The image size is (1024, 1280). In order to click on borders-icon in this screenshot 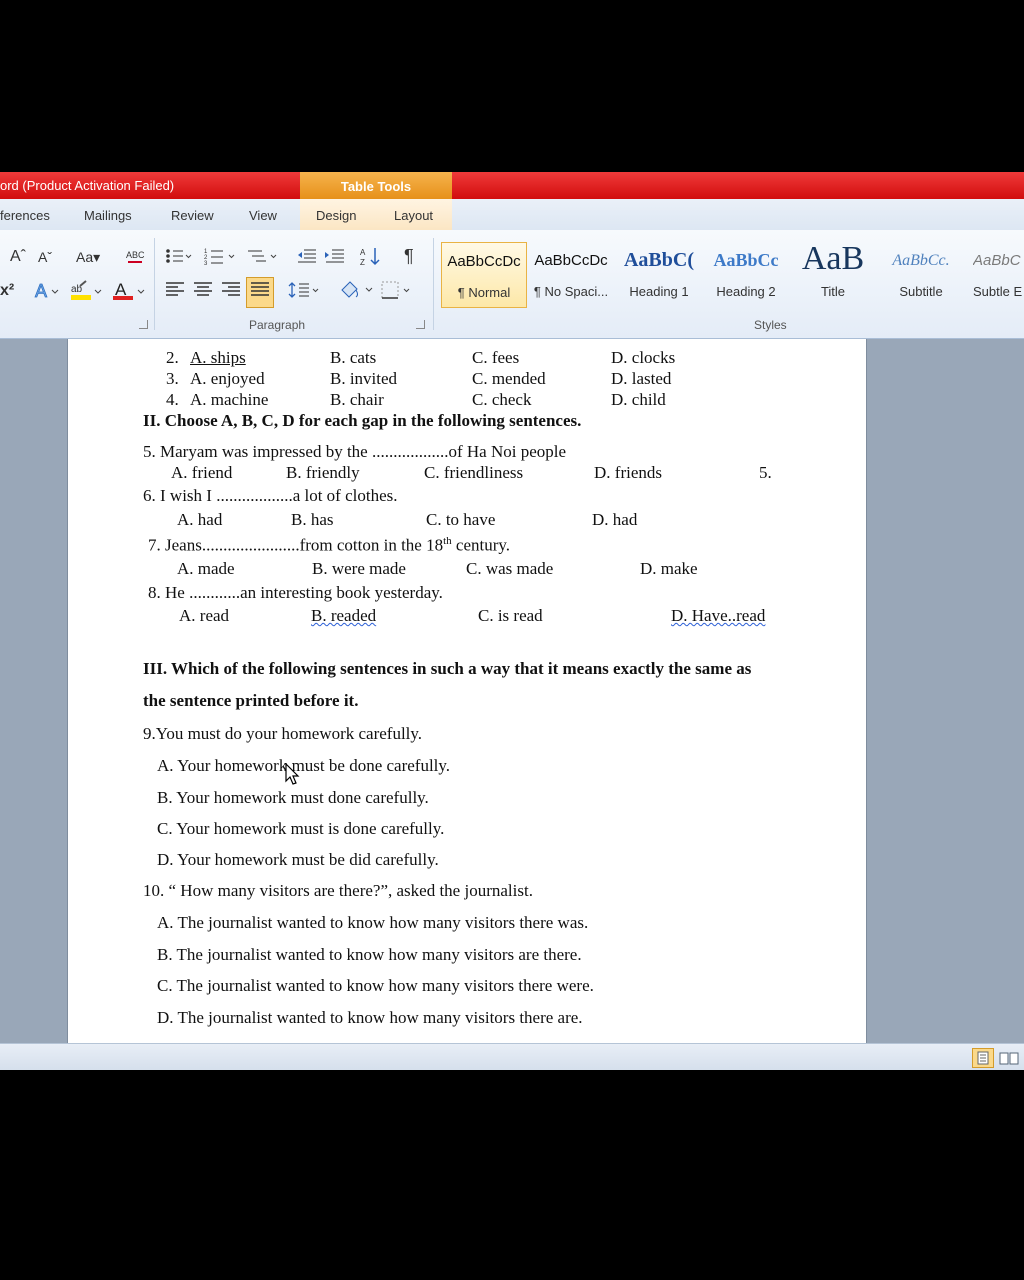, I will do `click(397, 292)`.